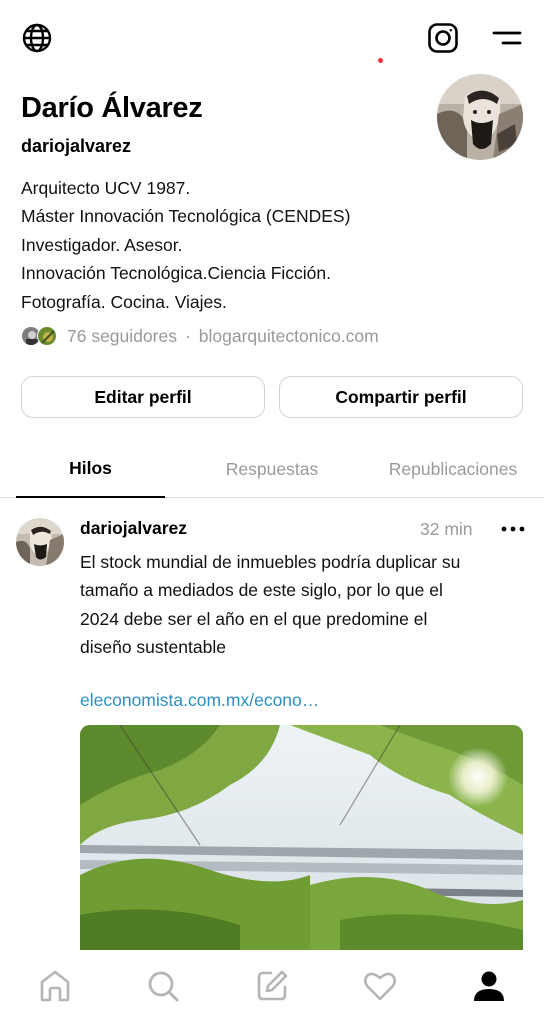 The image size is (544, 1024). Describe the element at coordinates (153, 647) in the screenshot. I see `post-text-line: diseño sustentable` at that location.